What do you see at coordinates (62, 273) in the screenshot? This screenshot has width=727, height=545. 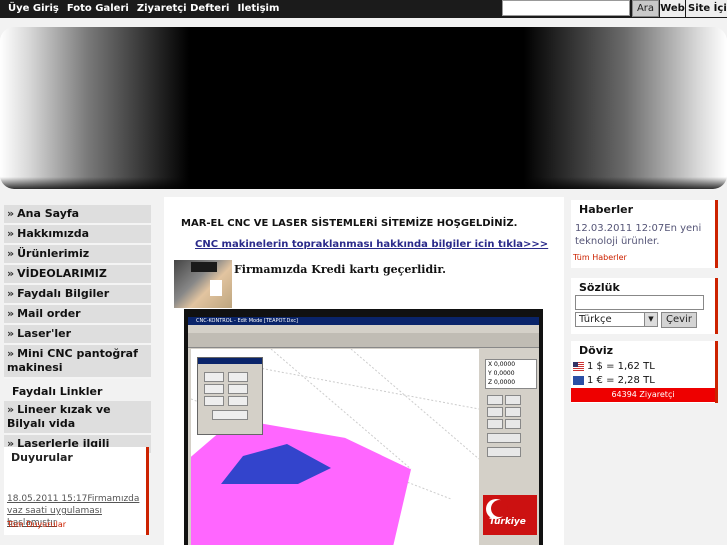 I see `sidebar-item-label: VİDEOLARIMIZ` at bounding box center [62, 273].